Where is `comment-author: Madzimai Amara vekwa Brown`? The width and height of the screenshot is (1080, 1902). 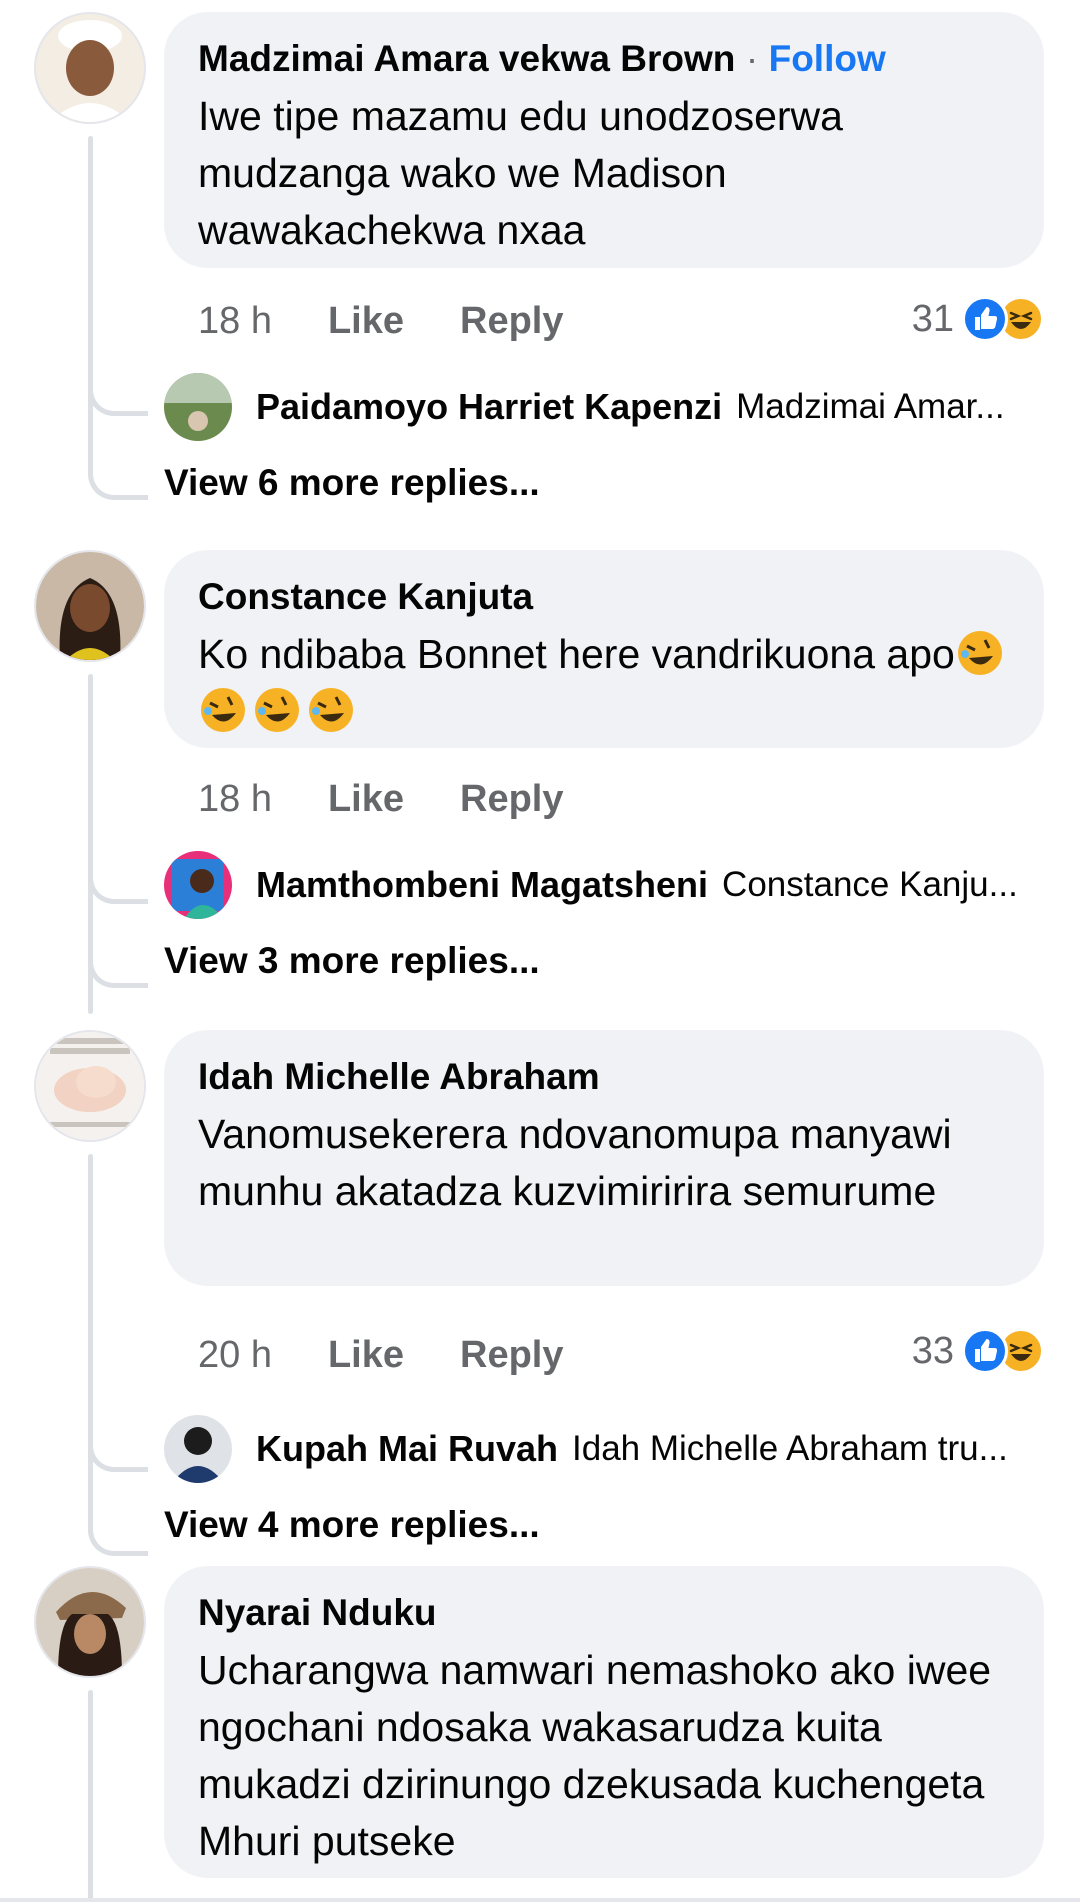 comment-author: Madzimai Amara vekwa Brown is located at coordinates (466, 58).